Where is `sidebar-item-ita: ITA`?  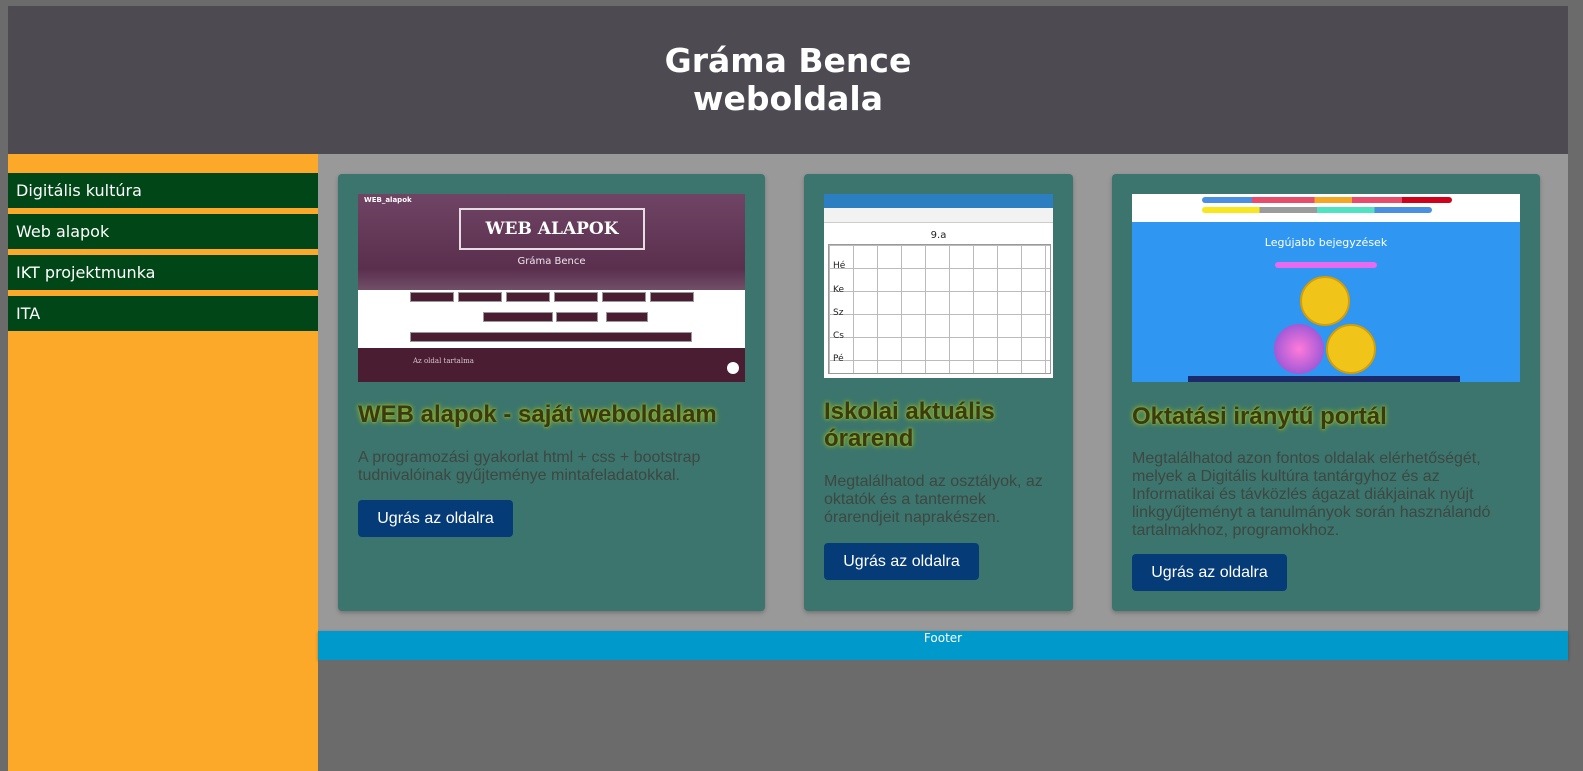 sidebar-item-ita: ITA is located at coordinates (163, 313).